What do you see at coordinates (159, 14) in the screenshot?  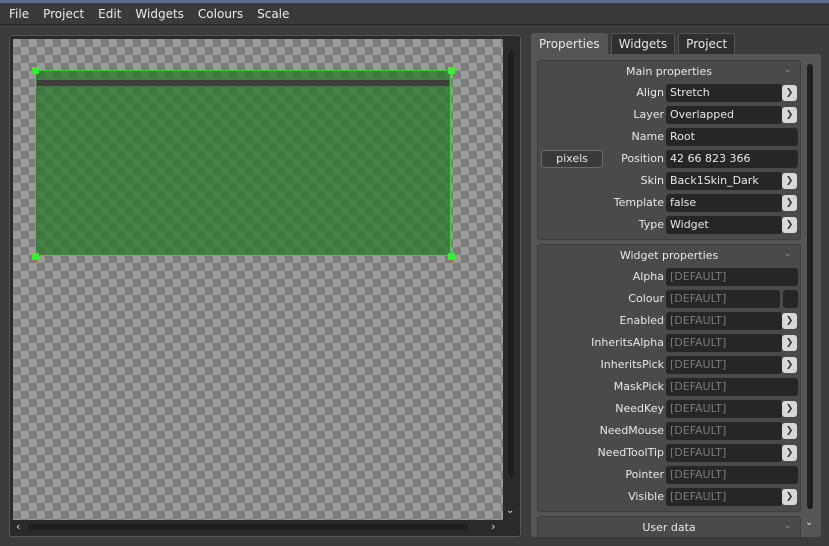 I see `menu-widgets: Widgets` at bounding box center [159, 14].